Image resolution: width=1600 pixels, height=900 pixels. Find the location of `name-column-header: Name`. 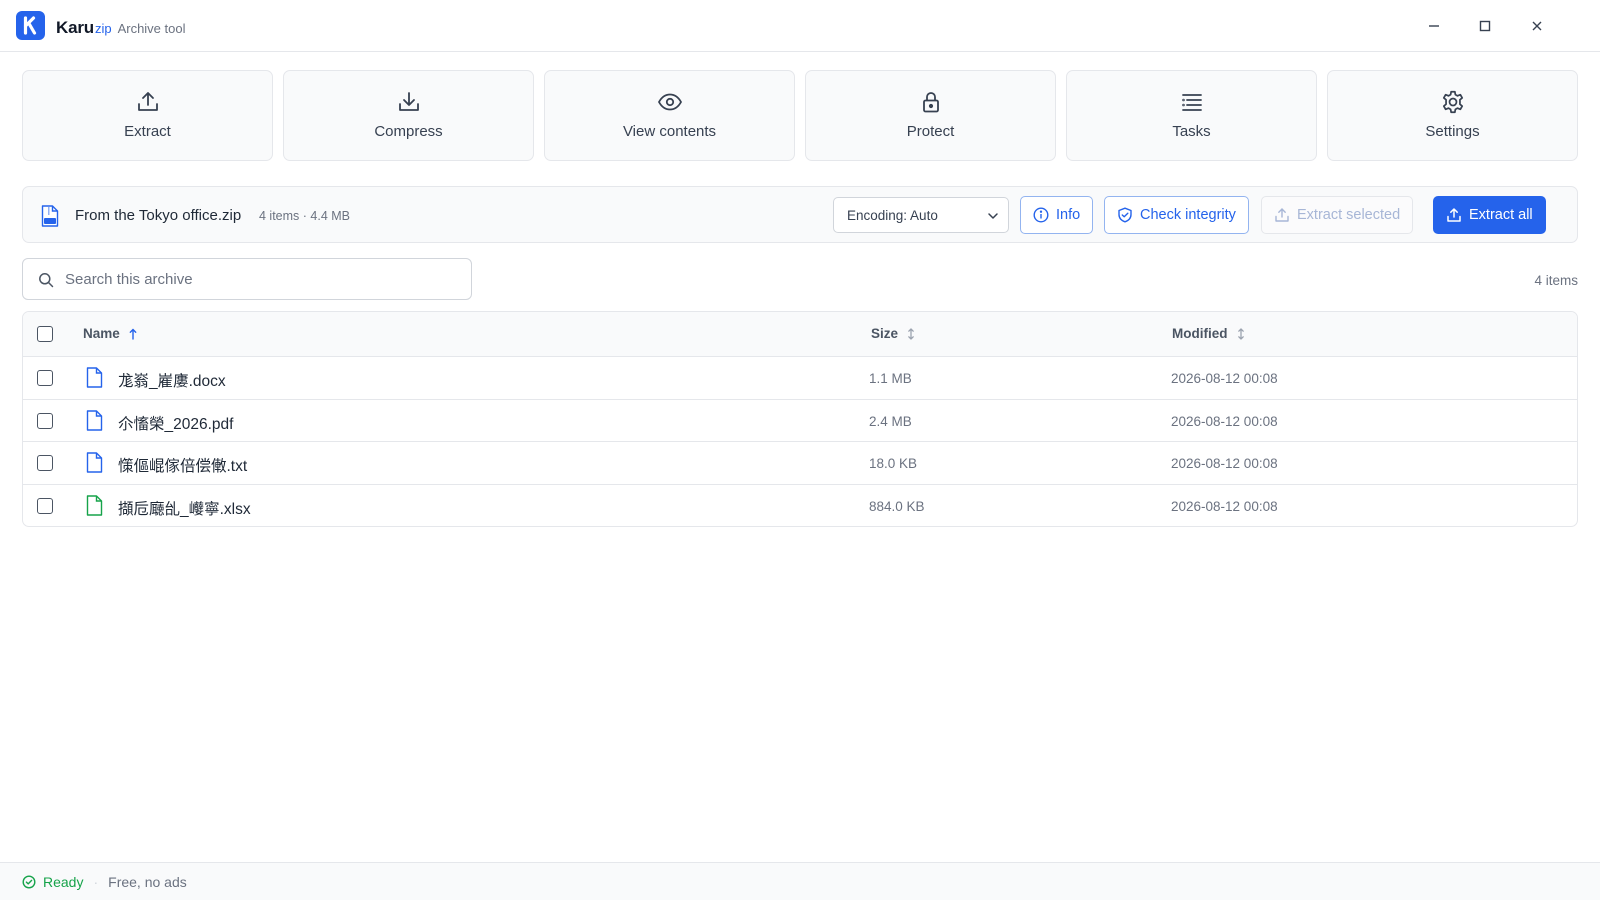

name-column-header: Name is located at coordinates (110, 333).